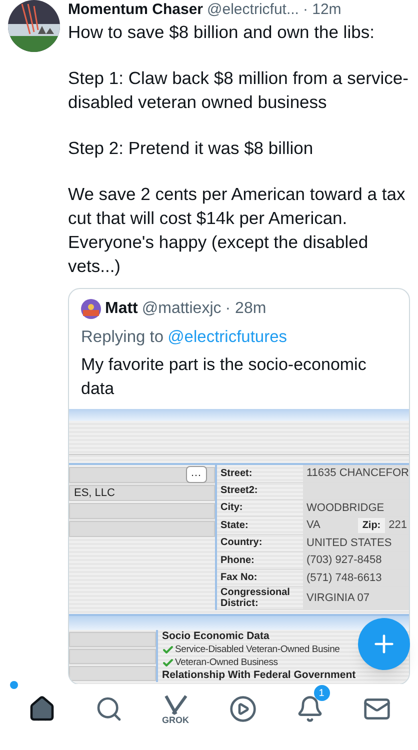 The image size is (418, 750). Describe the element at coordinates (259, 675) in the screenshot. I see `section-heading: Relationship With Federal Government` at that location.